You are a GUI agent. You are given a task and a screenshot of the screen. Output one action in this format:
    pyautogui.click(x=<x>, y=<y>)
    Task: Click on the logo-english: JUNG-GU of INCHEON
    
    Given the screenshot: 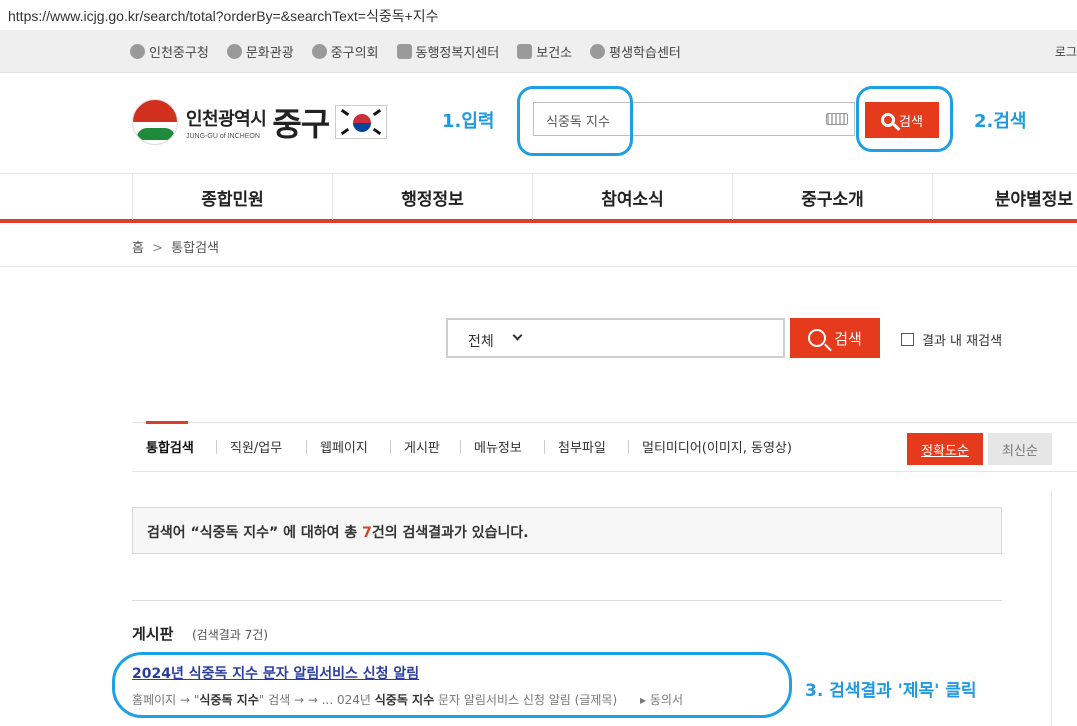 What is the action you would take?
    pyautogui.click(x=223, y=136)
    